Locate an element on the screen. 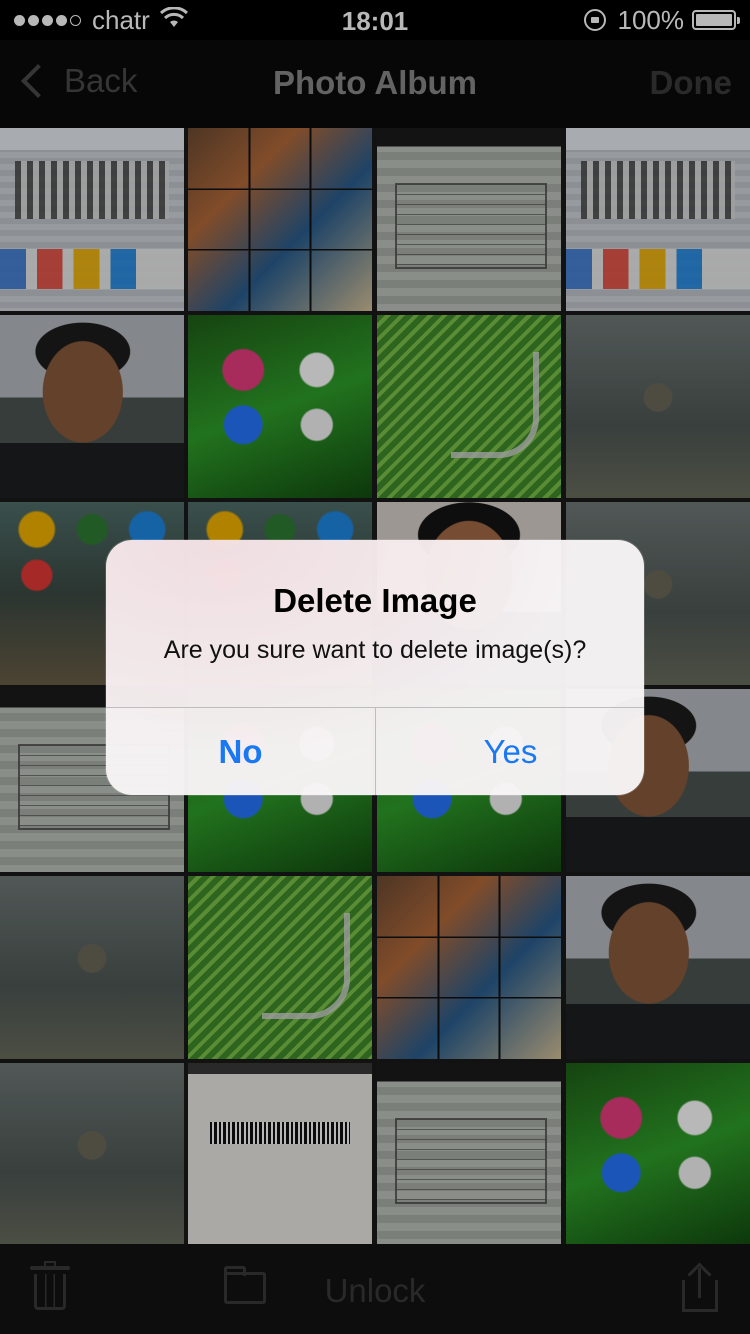 The height and width of the screenshot is (1334, 750). dialog-message: Are you sure want to delete image(s)? is located at coordinates (375, 650).